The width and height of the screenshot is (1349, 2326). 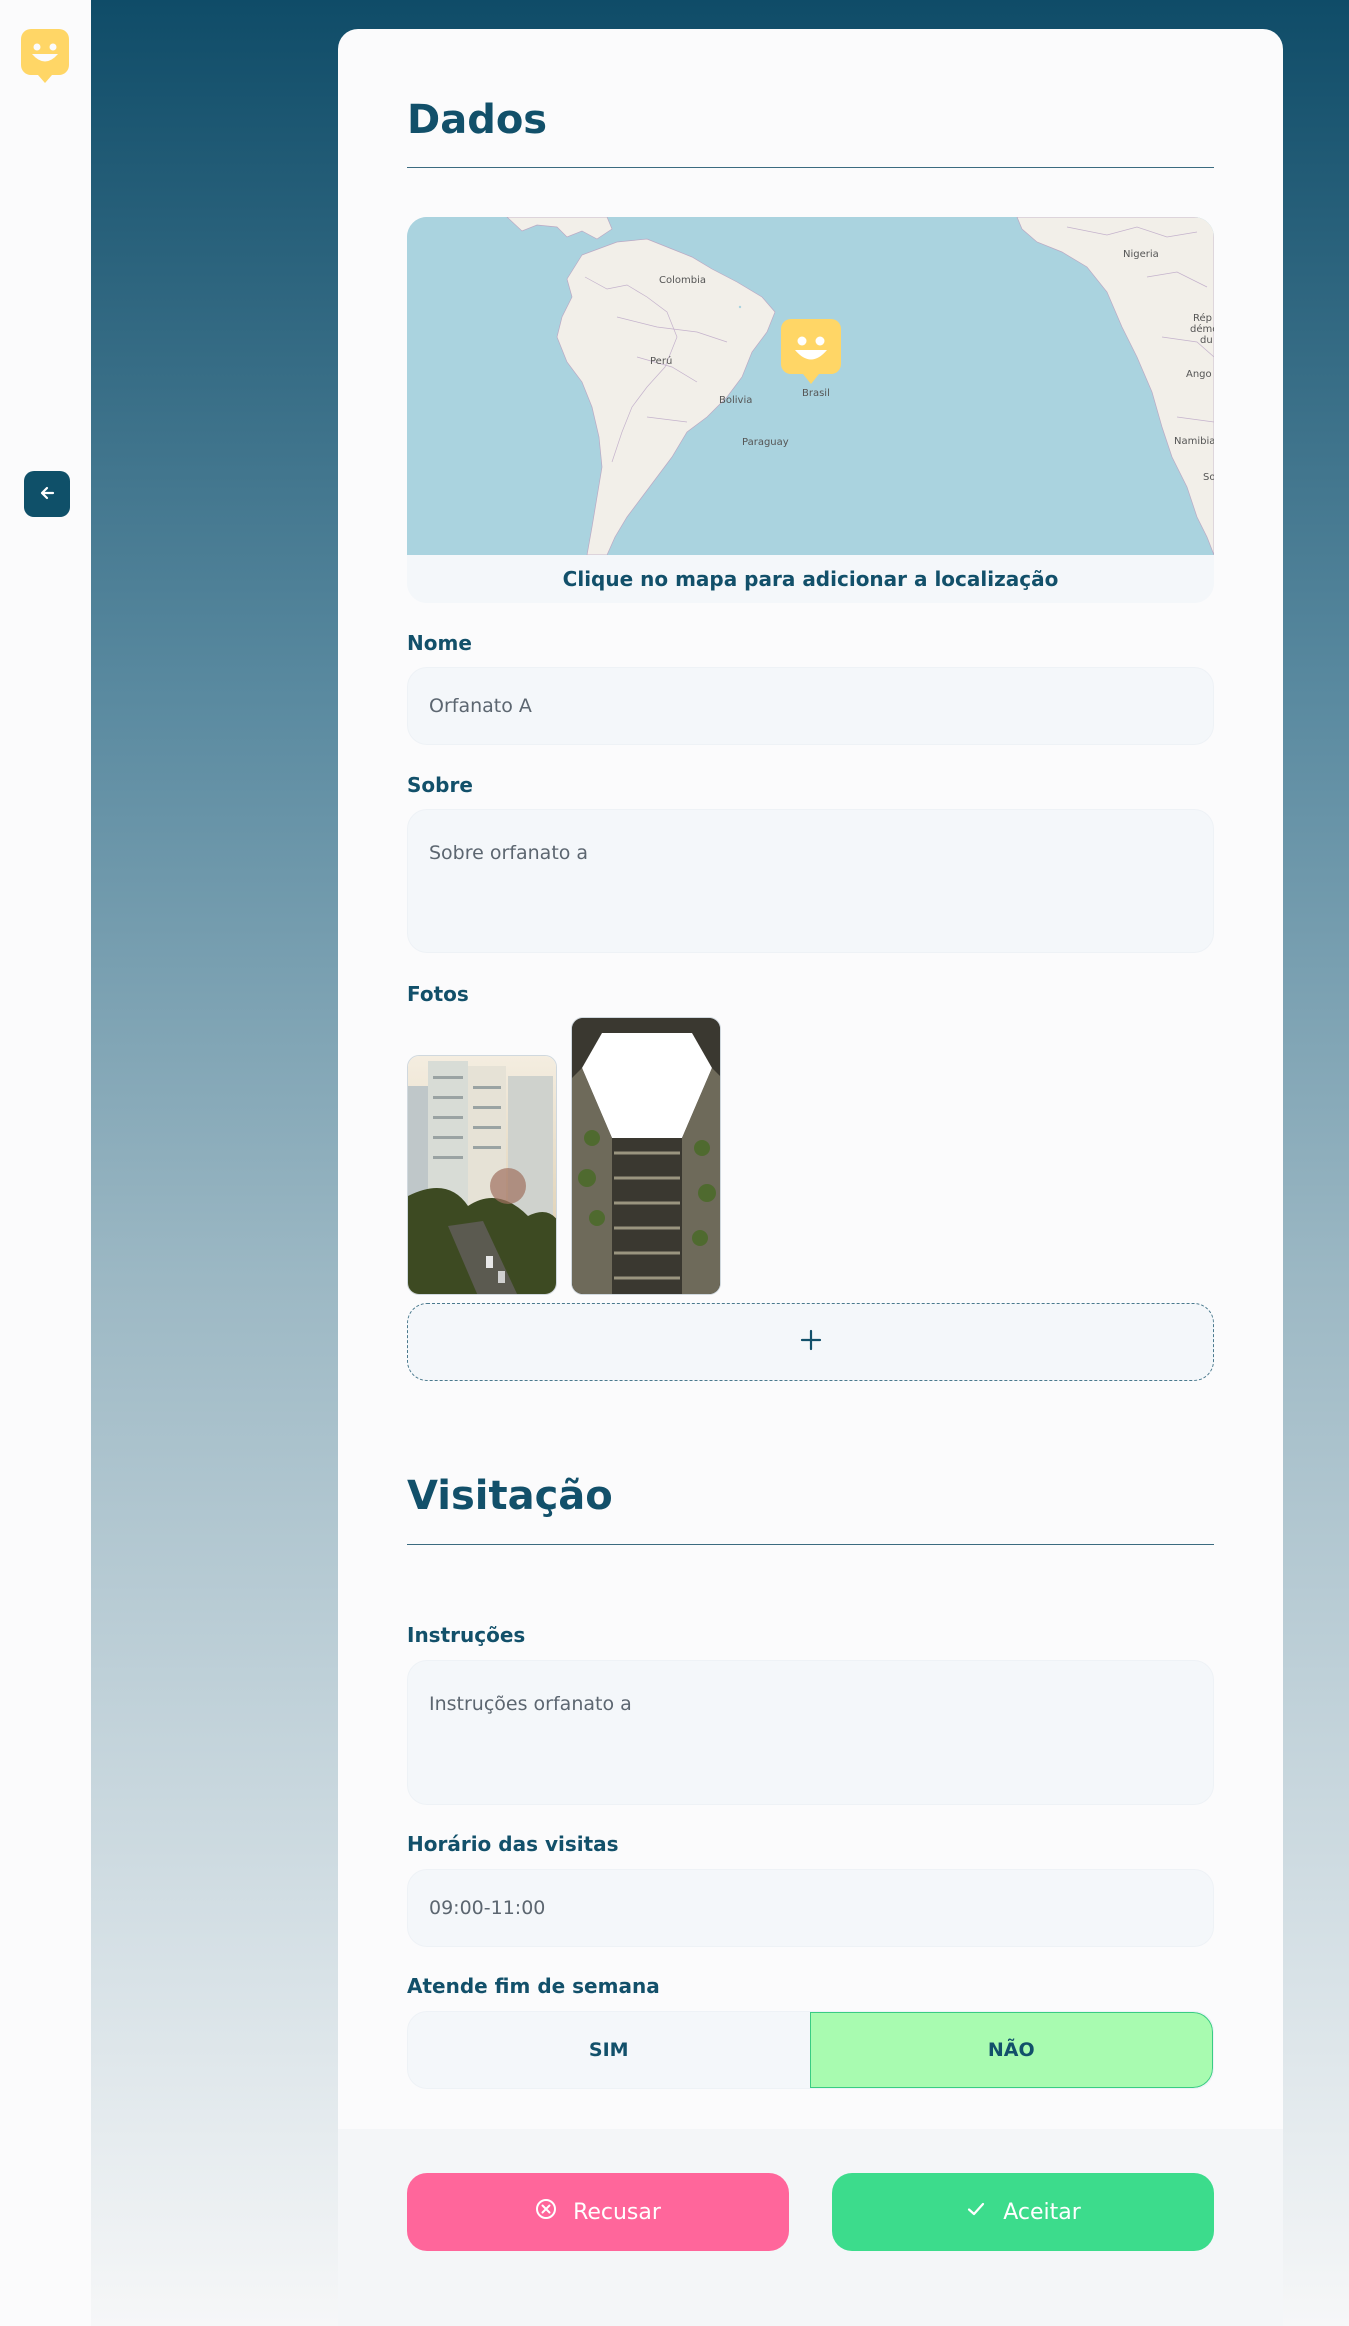 I want to click on fim-semana-toggle: SIM NÃO, so click(x=810, y=2050).